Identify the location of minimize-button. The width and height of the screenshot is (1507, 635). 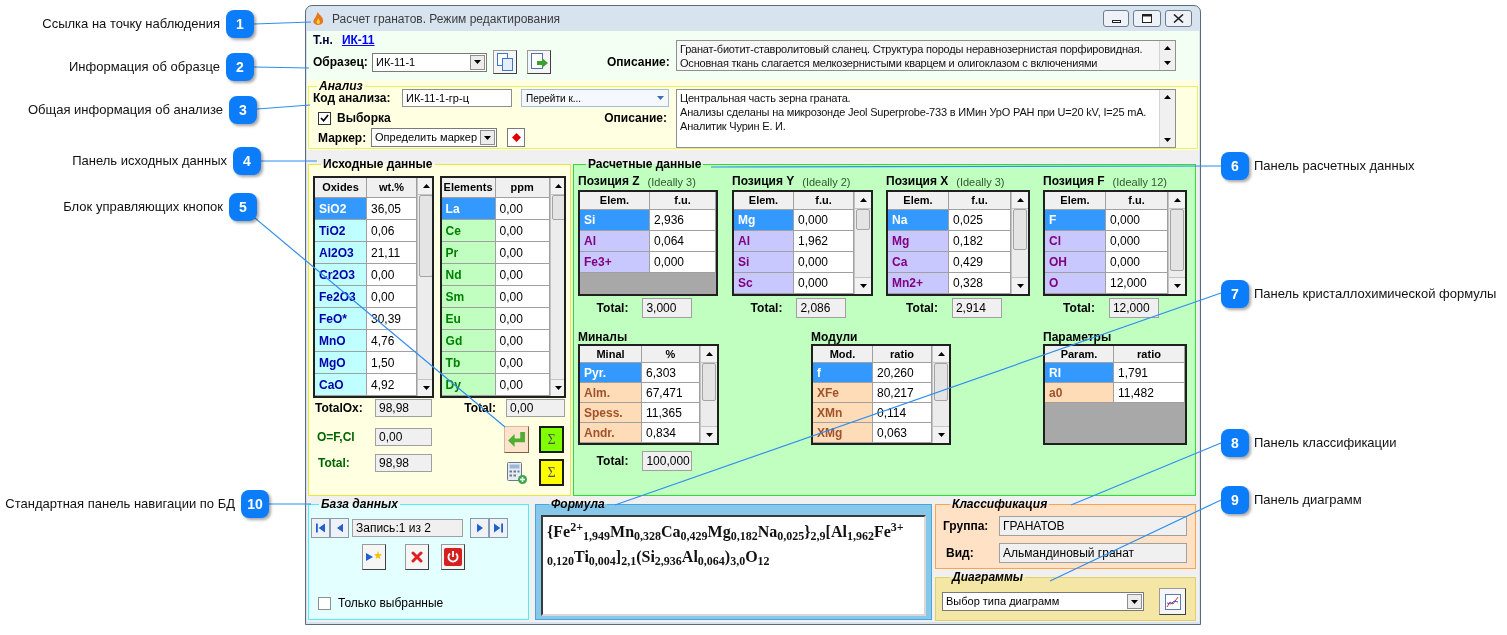
(1116, 18).